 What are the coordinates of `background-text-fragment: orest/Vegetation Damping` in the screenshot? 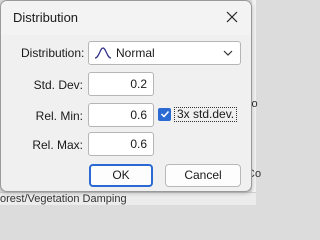 It's located at (63, 199).